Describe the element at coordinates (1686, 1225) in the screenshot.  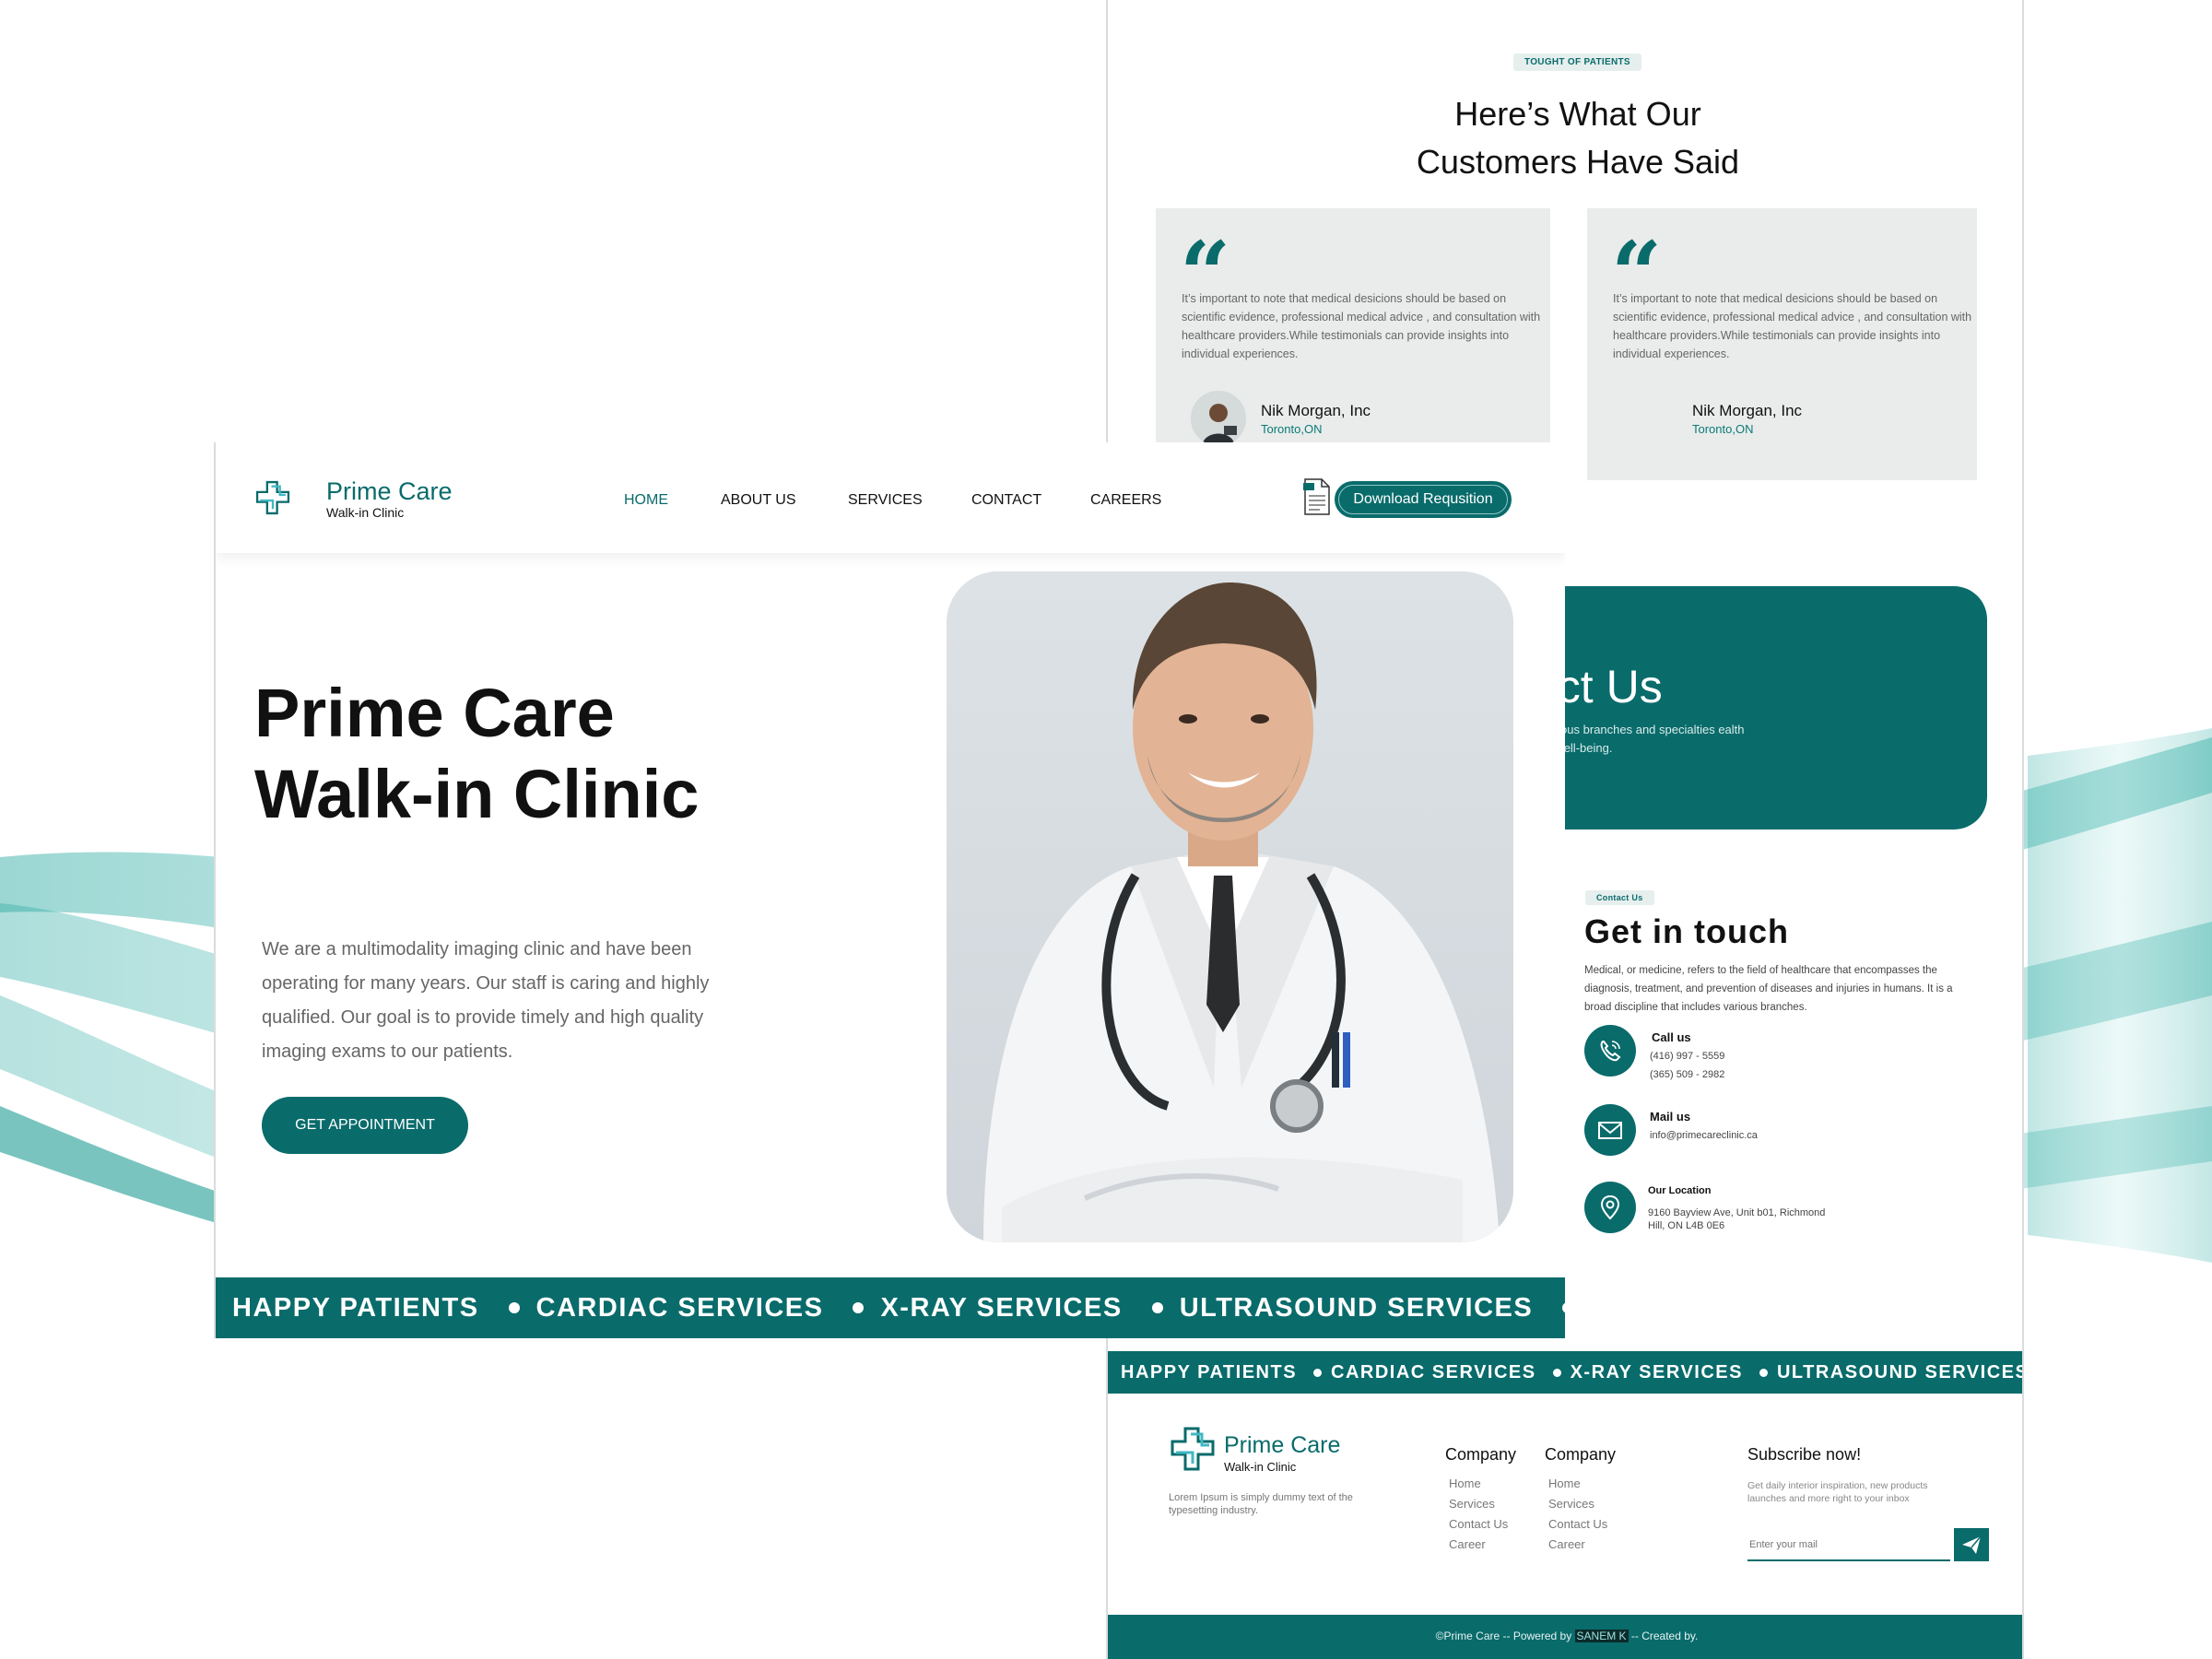
I see `address-line: Hill, ON L4B 0E6` at that location.